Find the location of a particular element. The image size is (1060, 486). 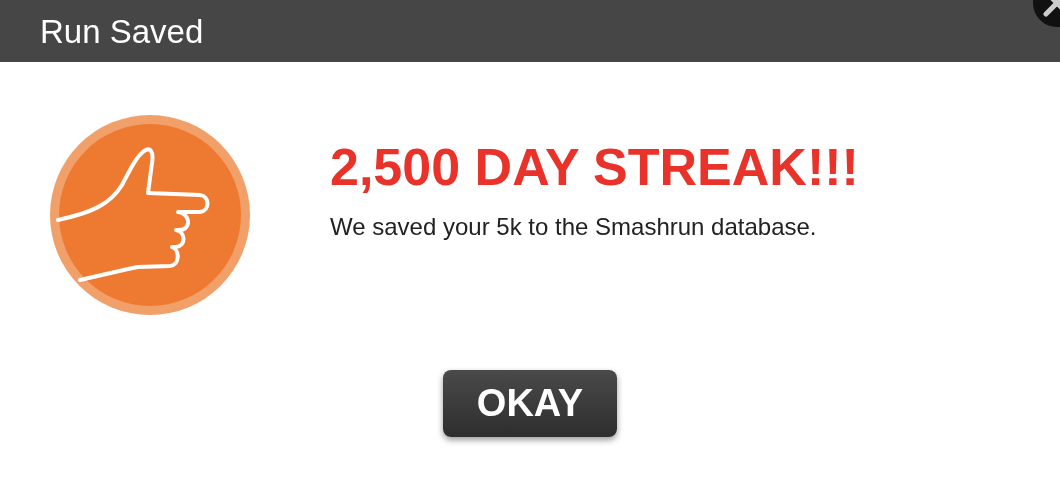

okay-button: OKAY is located at coordinates (530, 403).